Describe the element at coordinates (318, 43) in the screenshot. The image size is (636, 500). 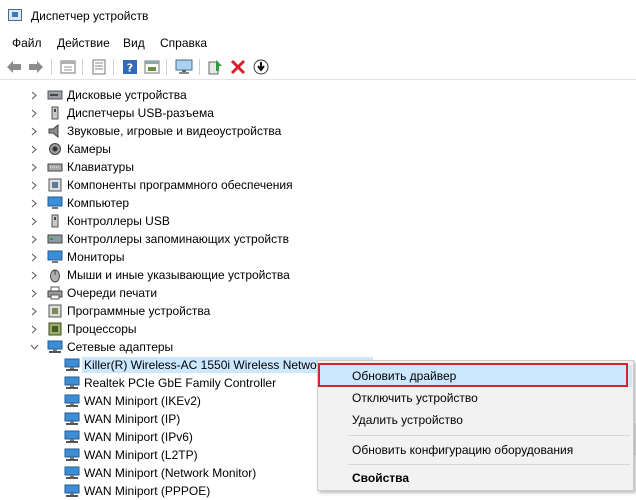
I see `menu-bar: Файл Действие Вид Справка` at that location.